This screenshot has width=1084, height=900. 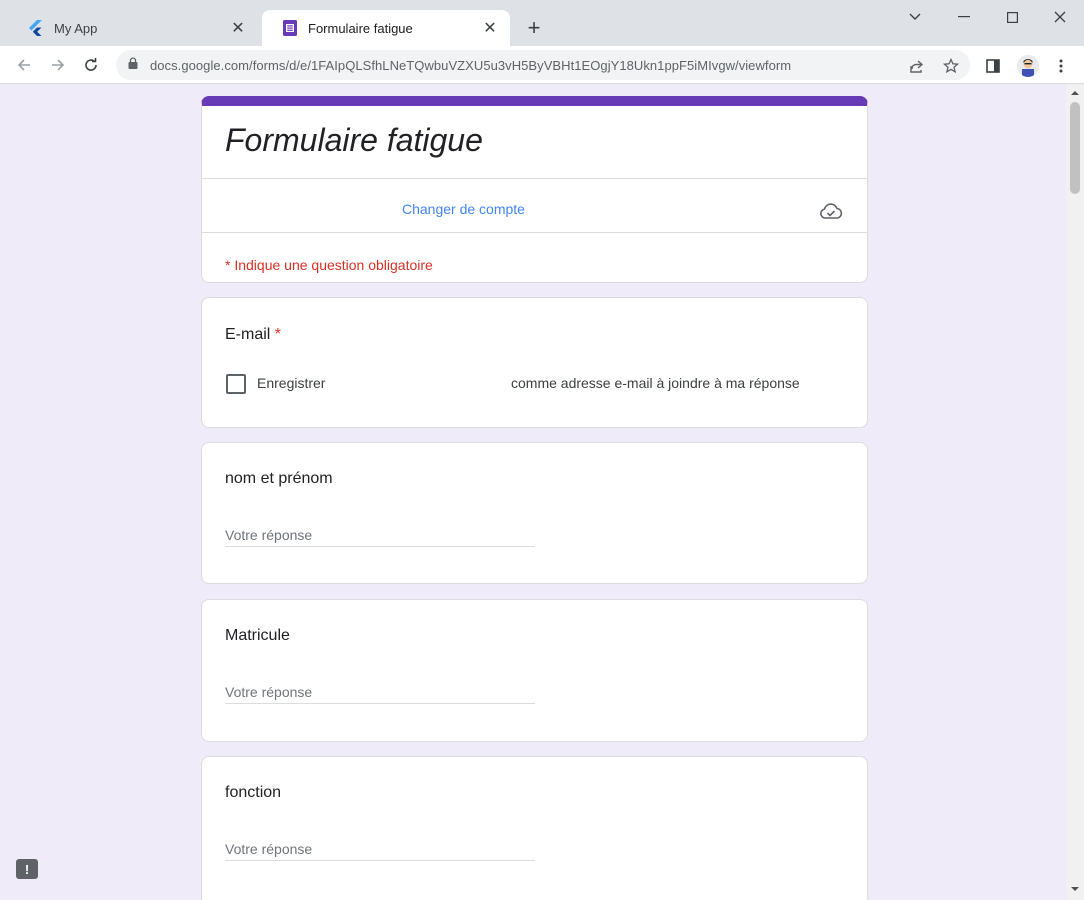 What do you see at coordinates (534, 828) in the screenshot?
I see `question-card-fonction: fonction` at bounding box center [534, 828].